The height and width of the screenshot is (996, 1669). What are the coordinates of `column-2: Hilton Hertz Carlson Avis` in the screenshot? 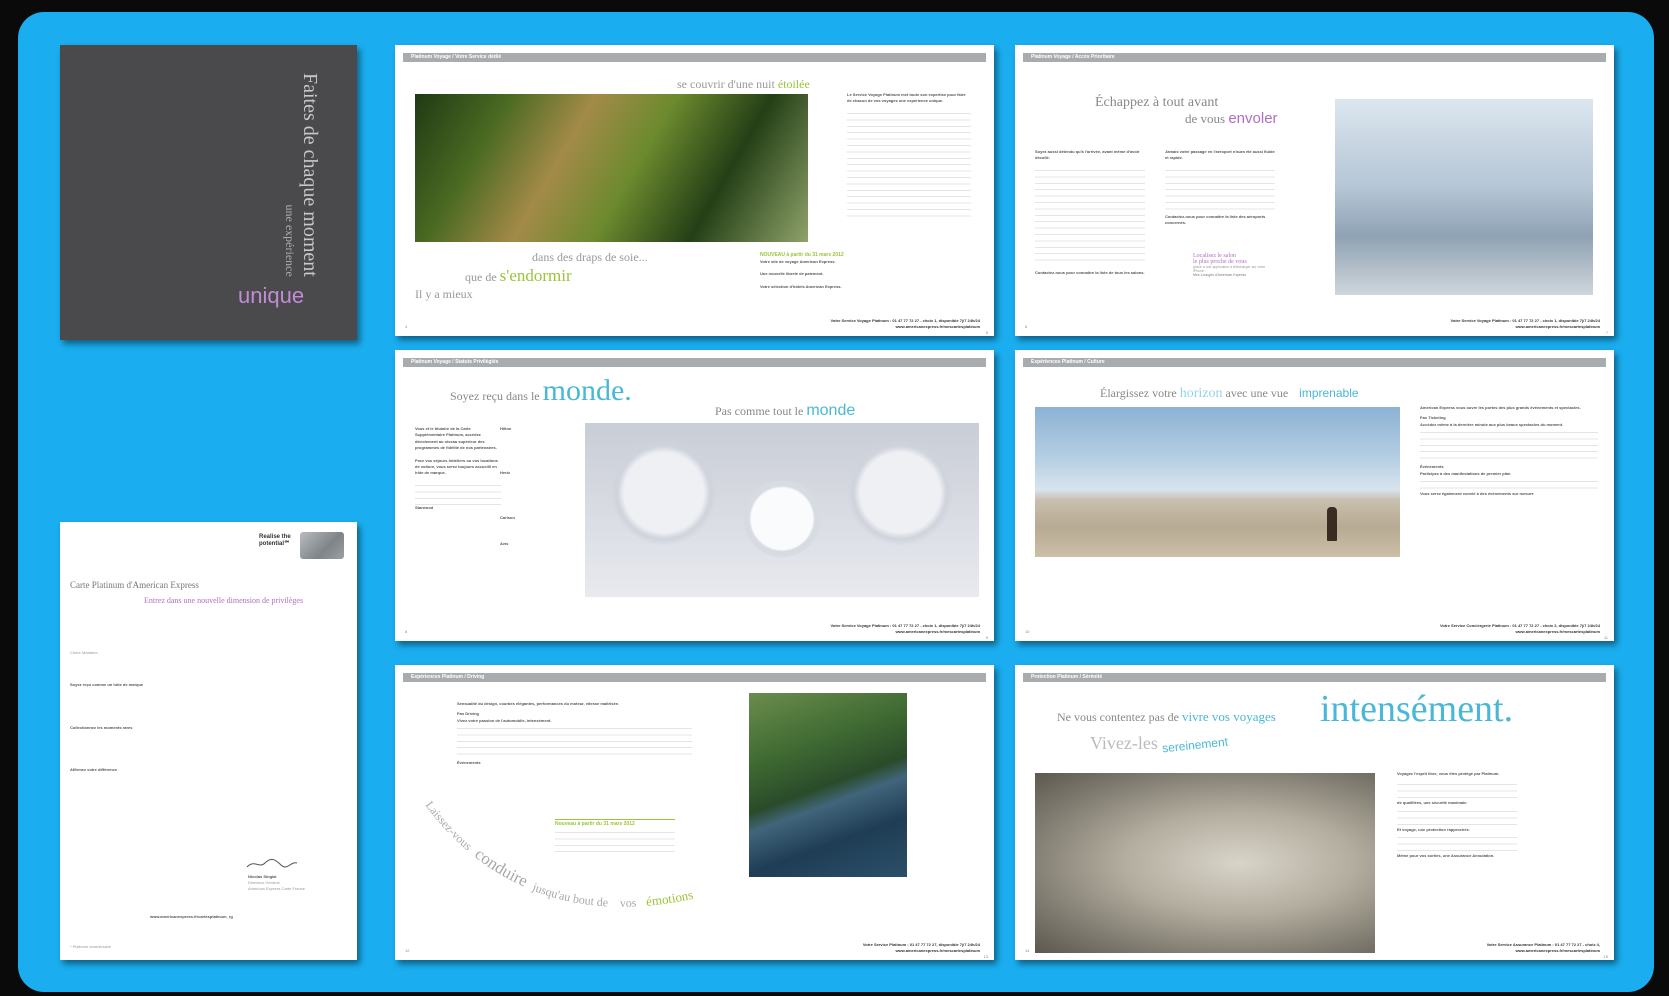 It's located at (540, 524).